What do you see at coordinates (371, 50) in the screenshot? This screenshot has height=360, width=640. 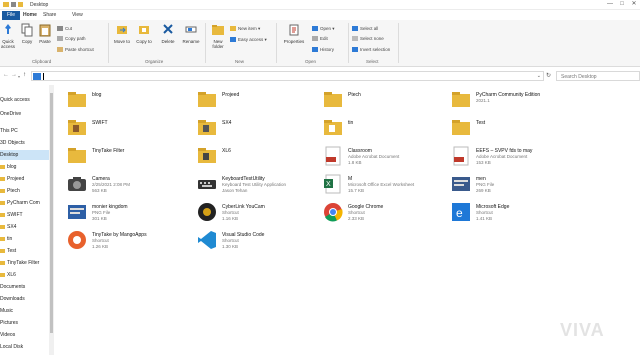 I see `invert-selection-button: Invert selection` at bounding box center [371, 50].